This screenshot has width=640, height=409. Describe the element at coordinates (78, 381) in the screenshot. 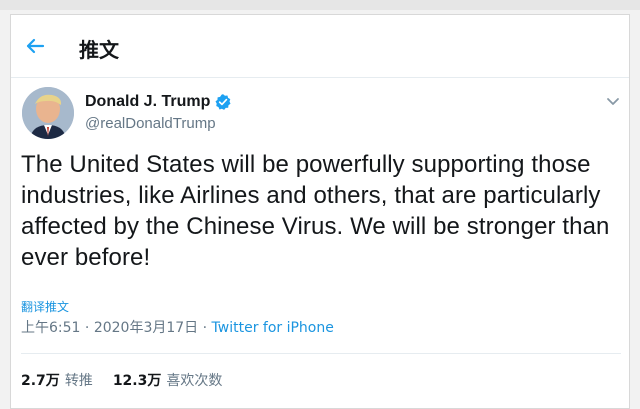

I see `retweets-label: 转推` at that location.